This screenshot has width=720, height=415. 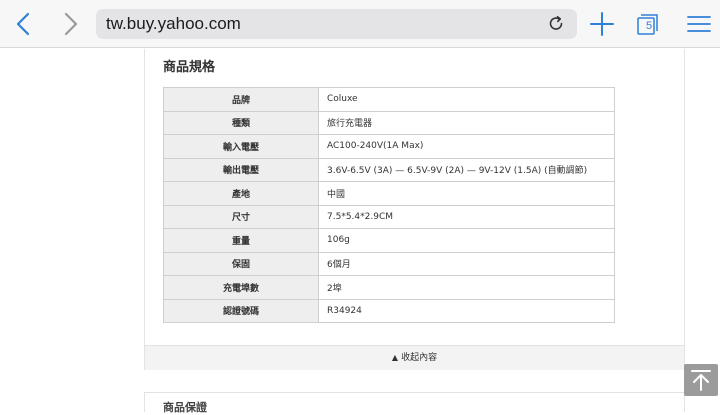 What do you see at coordinates (241, 310) in the screenshot?
I see `spec-label: 認證號碼` at bounding box center [241, 310].